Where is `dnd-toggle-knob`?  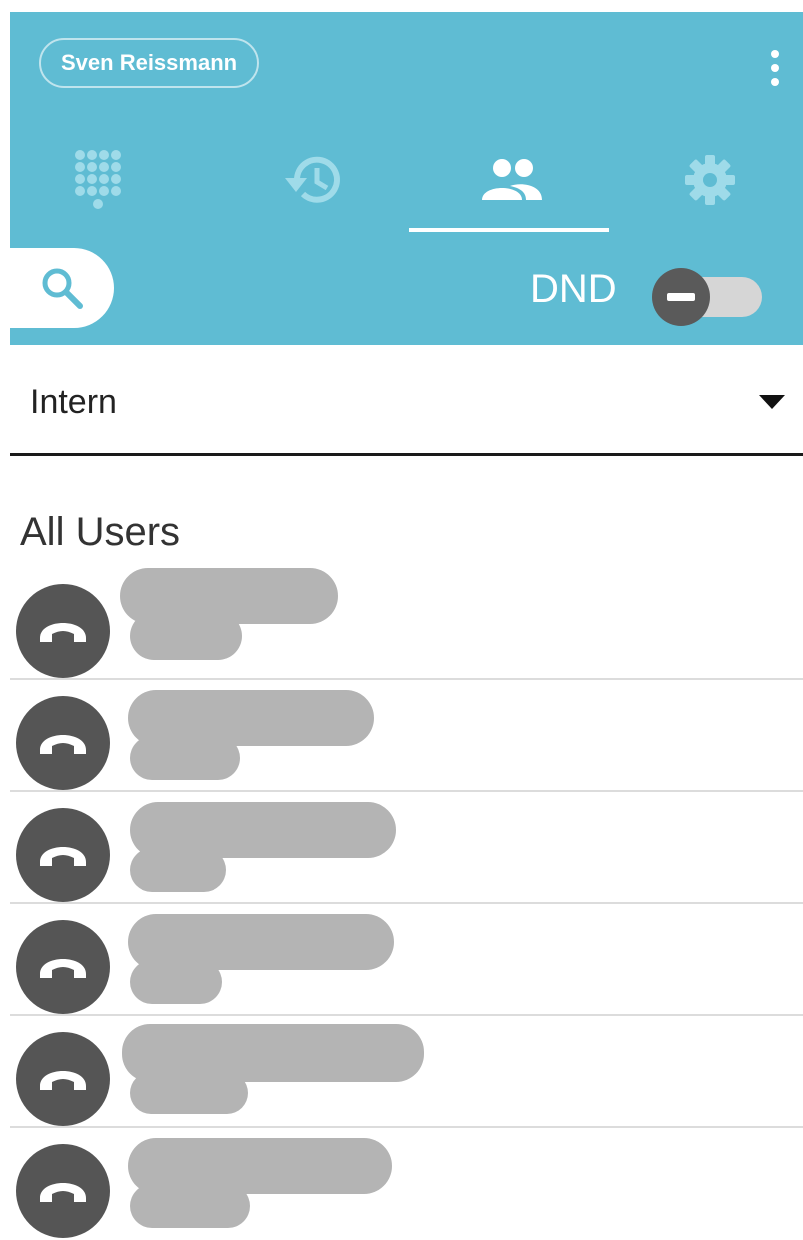
dnd-toggle-knob is located at coordinates (681, 297).